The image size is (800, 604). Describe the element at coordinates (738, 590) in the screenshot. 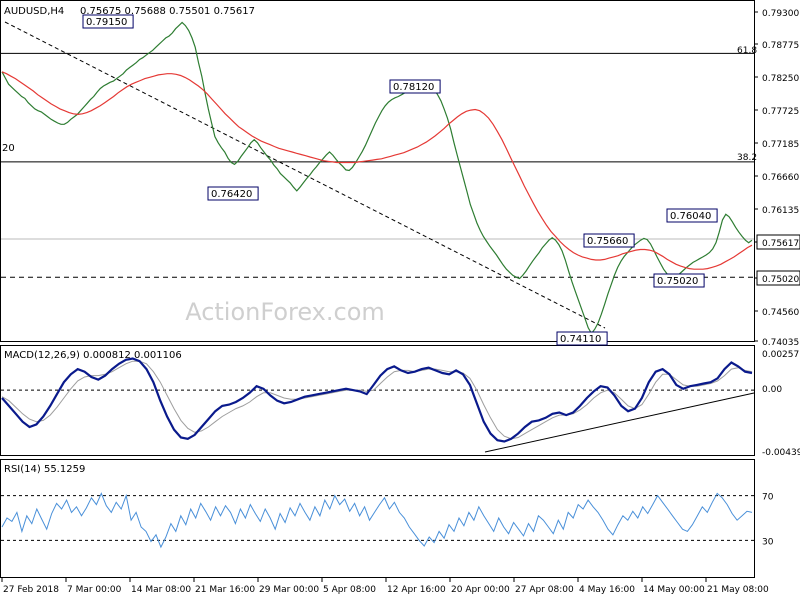

I see `x-axis-tick-label: 21 May 08:00` at that location.